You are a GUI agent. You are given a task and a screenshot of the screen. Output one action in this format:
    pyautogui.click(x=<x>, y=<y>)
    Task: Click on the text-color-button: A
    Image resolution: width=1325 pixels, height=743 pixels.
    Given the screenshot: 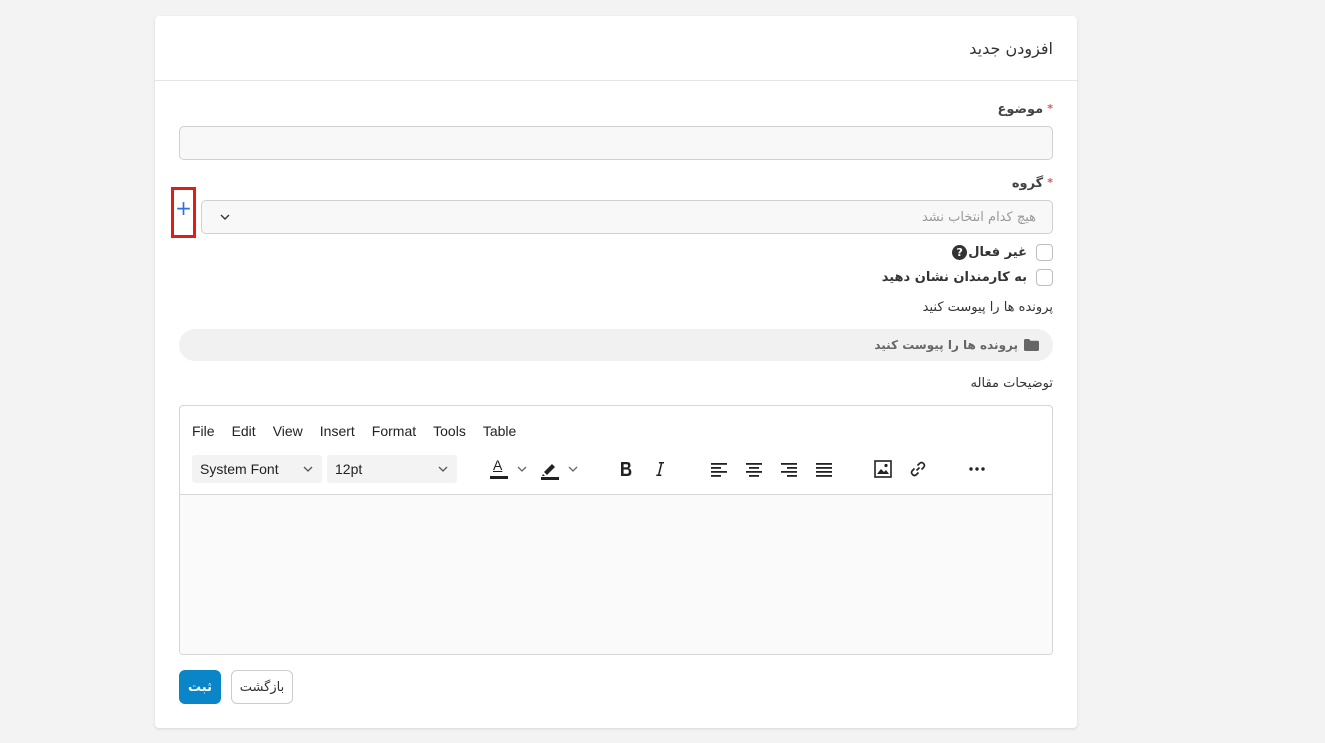 What is the action you would take?
    pyautogui.click(x=499, y=469)
    